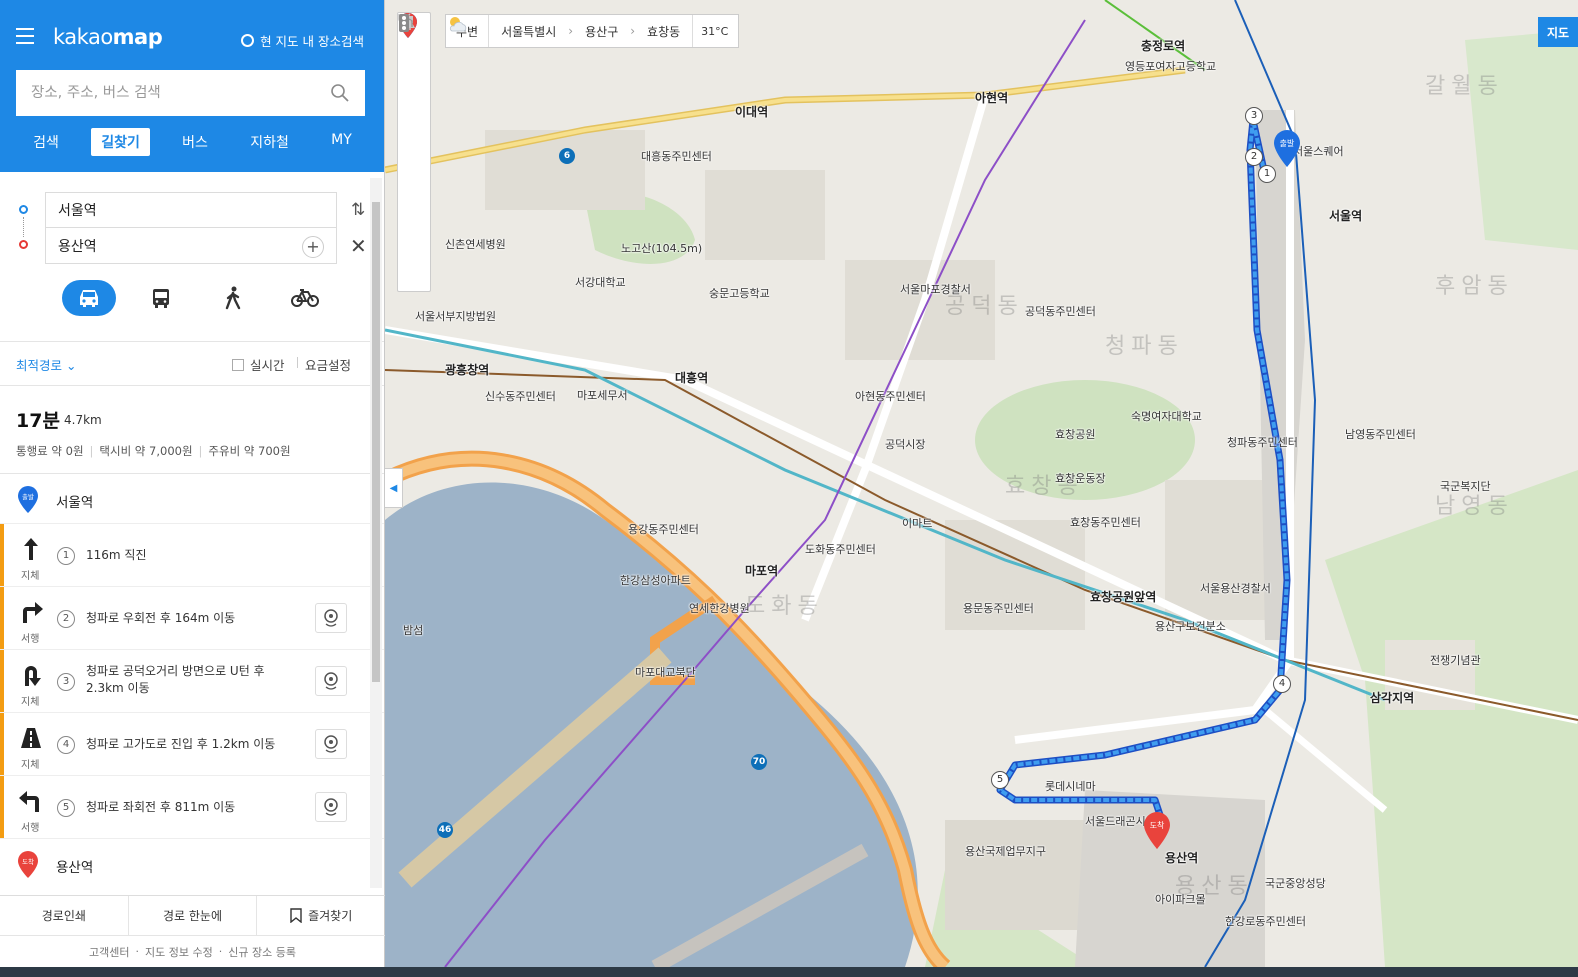  I want to click on step-4: 지체 4 청파로 고가도로 진입 후 1.2km 이동, so click(192, 744).